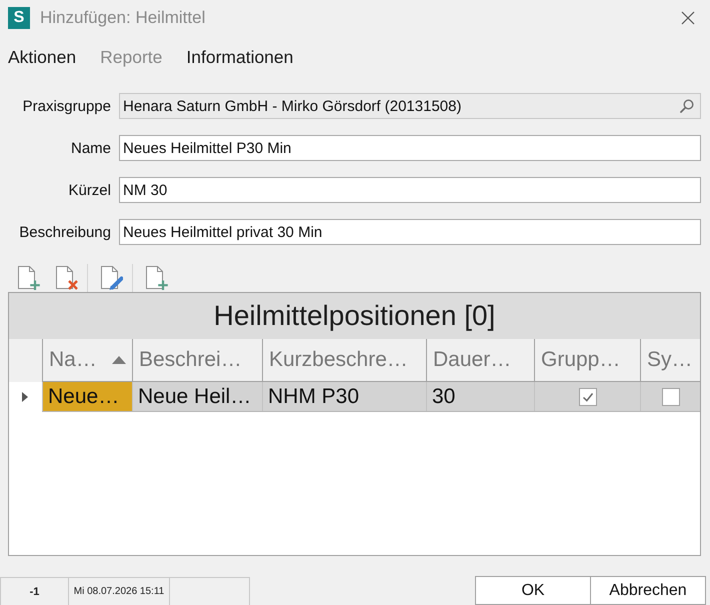  I want to click on record-count: -1, so click(34, 591).